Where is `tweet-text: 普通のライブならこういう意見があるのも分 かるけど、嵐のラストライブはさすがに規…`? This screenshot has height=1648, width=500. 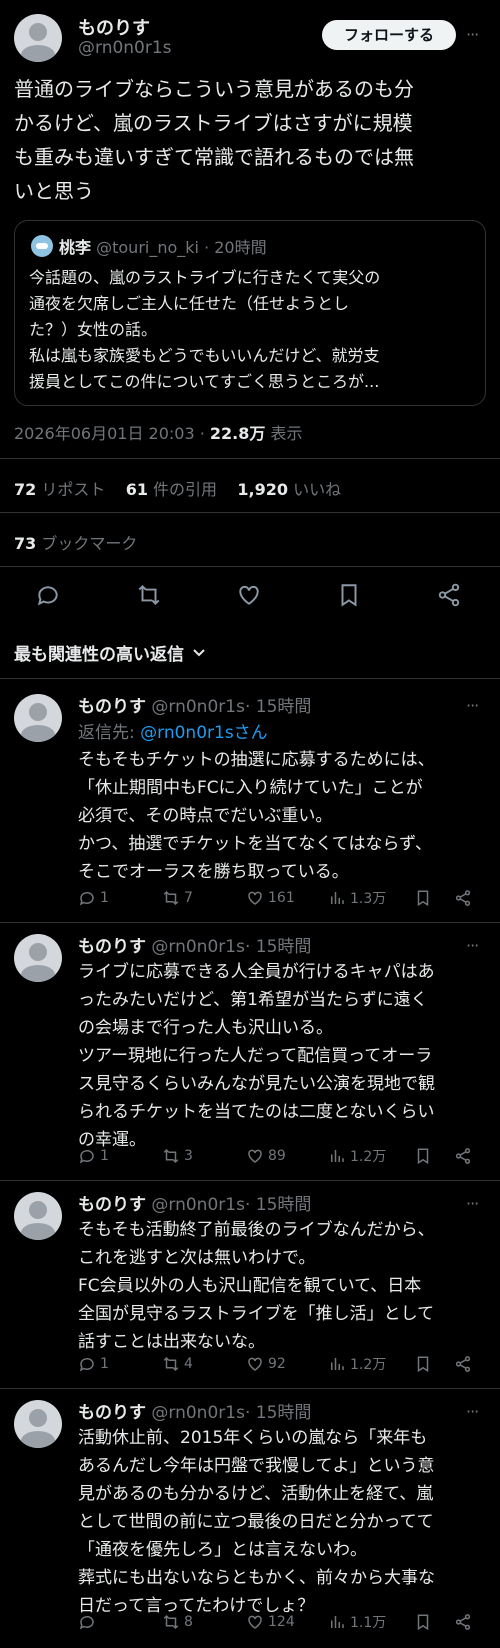 tweet-text: 普通のライブならこういう意見があるのも分 かるけど、嵐のラストライブはさすがに規… is located at coordinates (252, 140).